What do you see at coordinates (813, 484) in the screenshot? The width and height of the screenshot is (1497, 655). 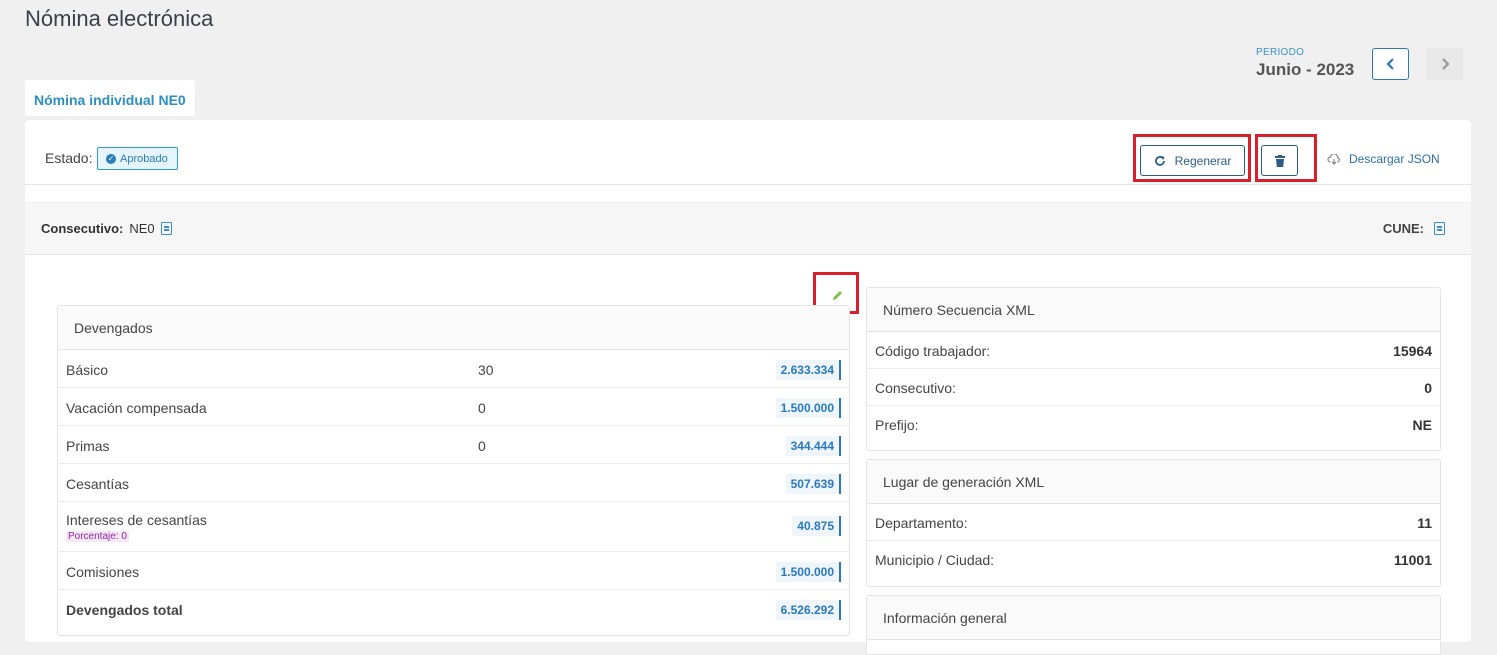 I see `row-value: 507.639` at bounding box center [813, 484].